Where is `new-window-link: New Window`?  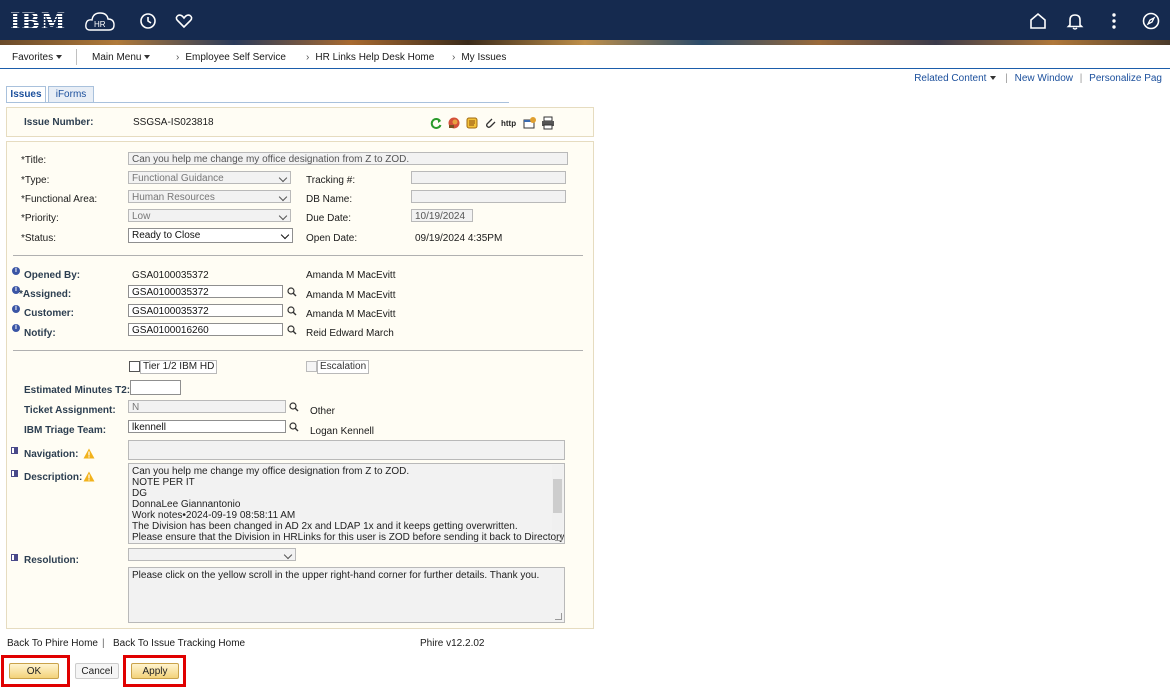
new-window-link: New Window is located at coordinates (1044, 78).